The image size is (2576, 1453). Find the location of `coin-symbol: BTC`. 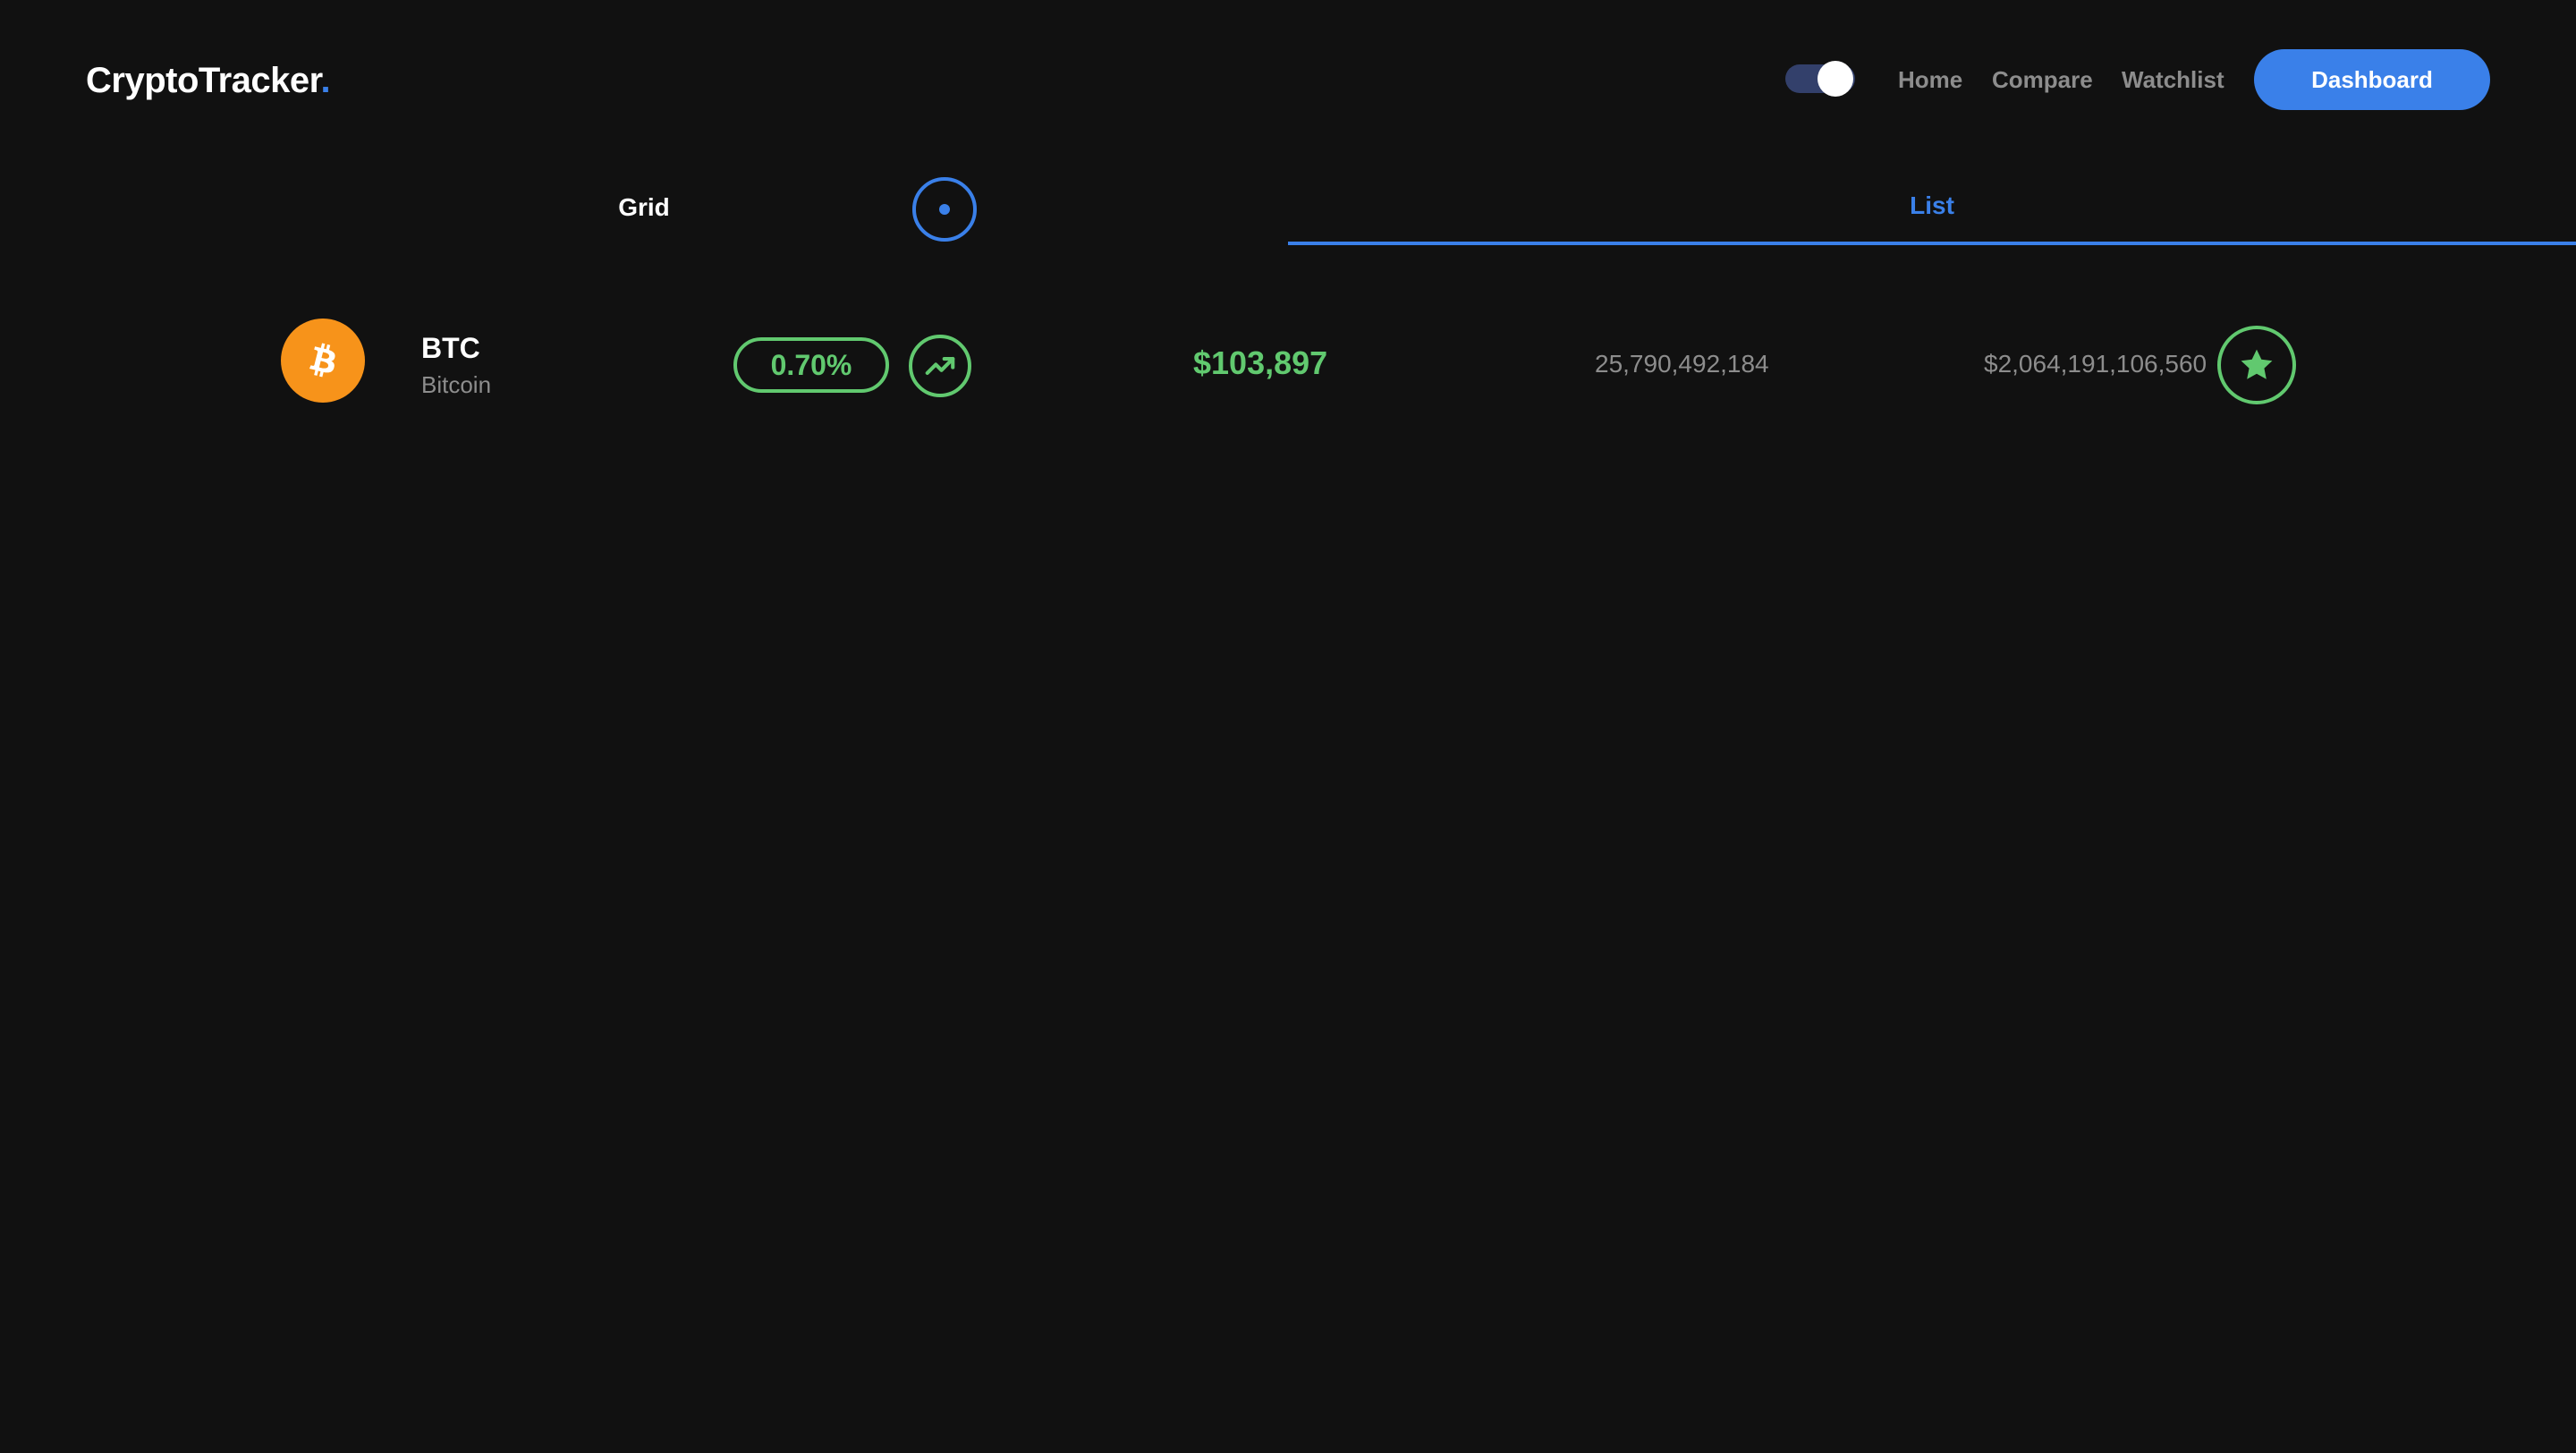

coin-symbol: BTC is located at coordinates (450, 348).